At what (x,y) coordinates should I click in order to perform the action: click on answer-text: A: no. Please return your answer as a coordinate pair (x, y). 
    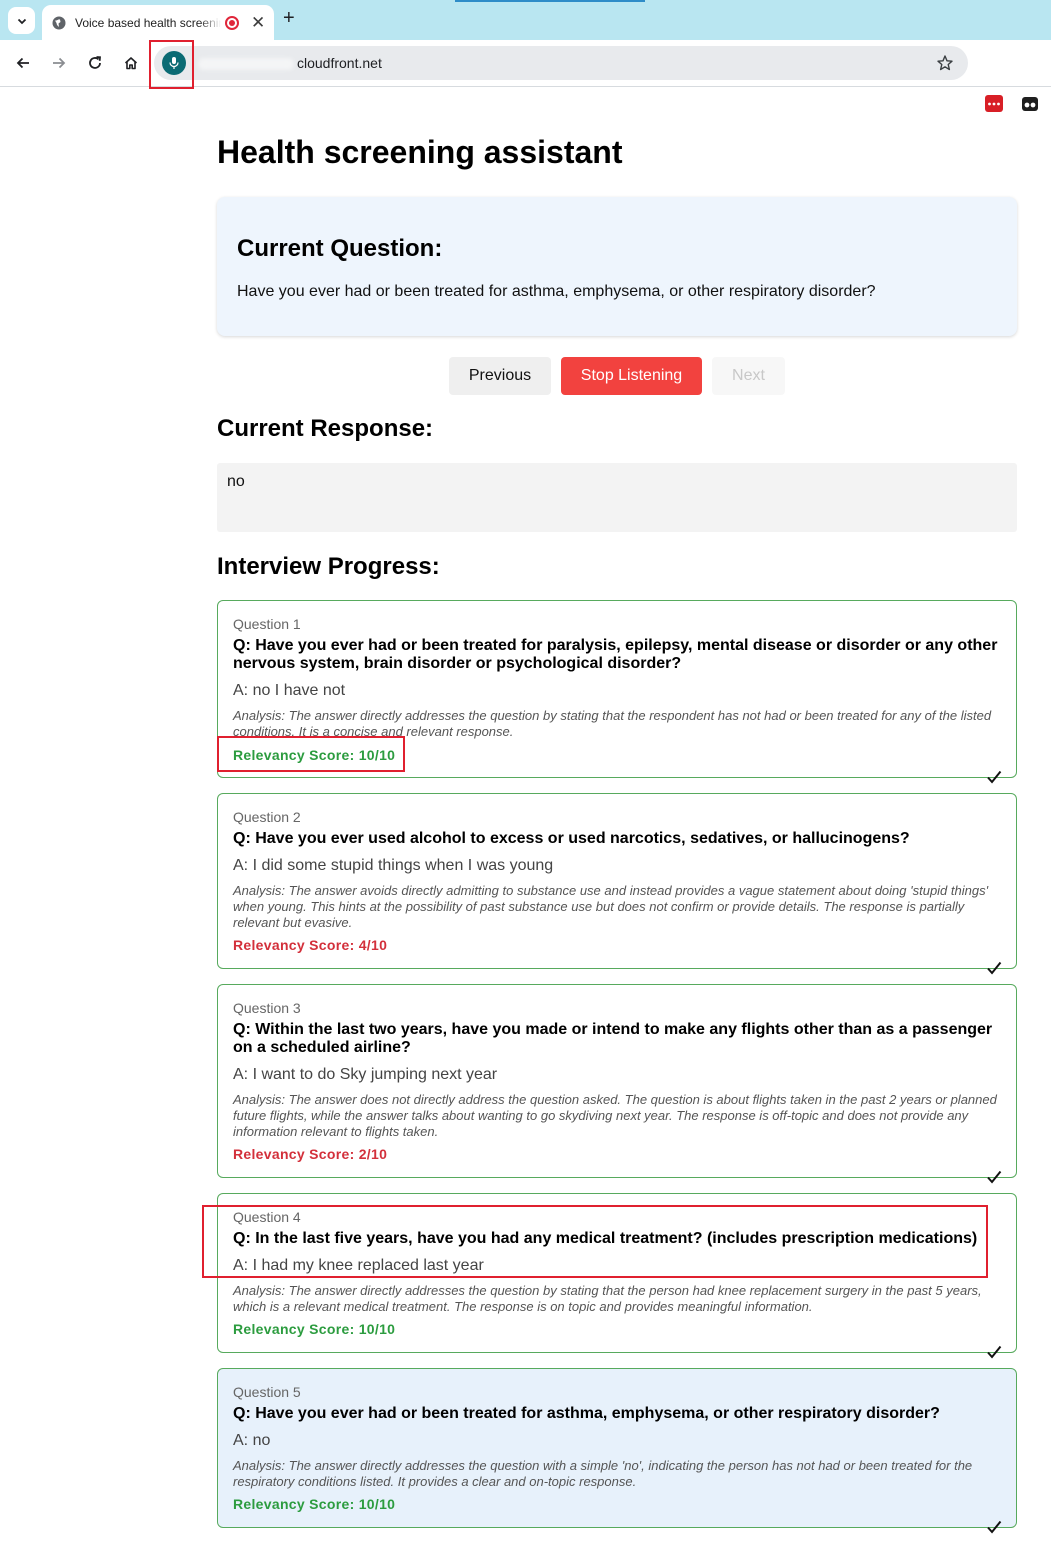
    Looking at the image, I should click on (252, 1440).